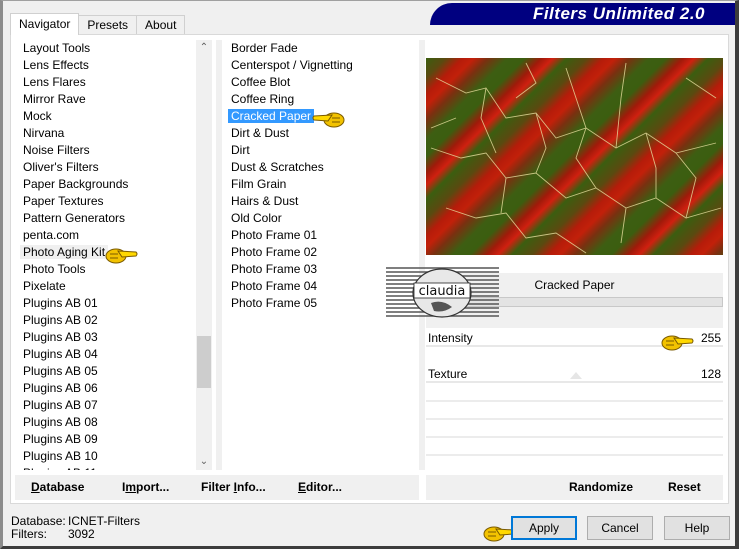 Image resolution: width=739 pixels, height=549 pixels. Describe the element at coordinates (105, 48) in the screenshot. I see `list-item: Layout Tools` at that location.